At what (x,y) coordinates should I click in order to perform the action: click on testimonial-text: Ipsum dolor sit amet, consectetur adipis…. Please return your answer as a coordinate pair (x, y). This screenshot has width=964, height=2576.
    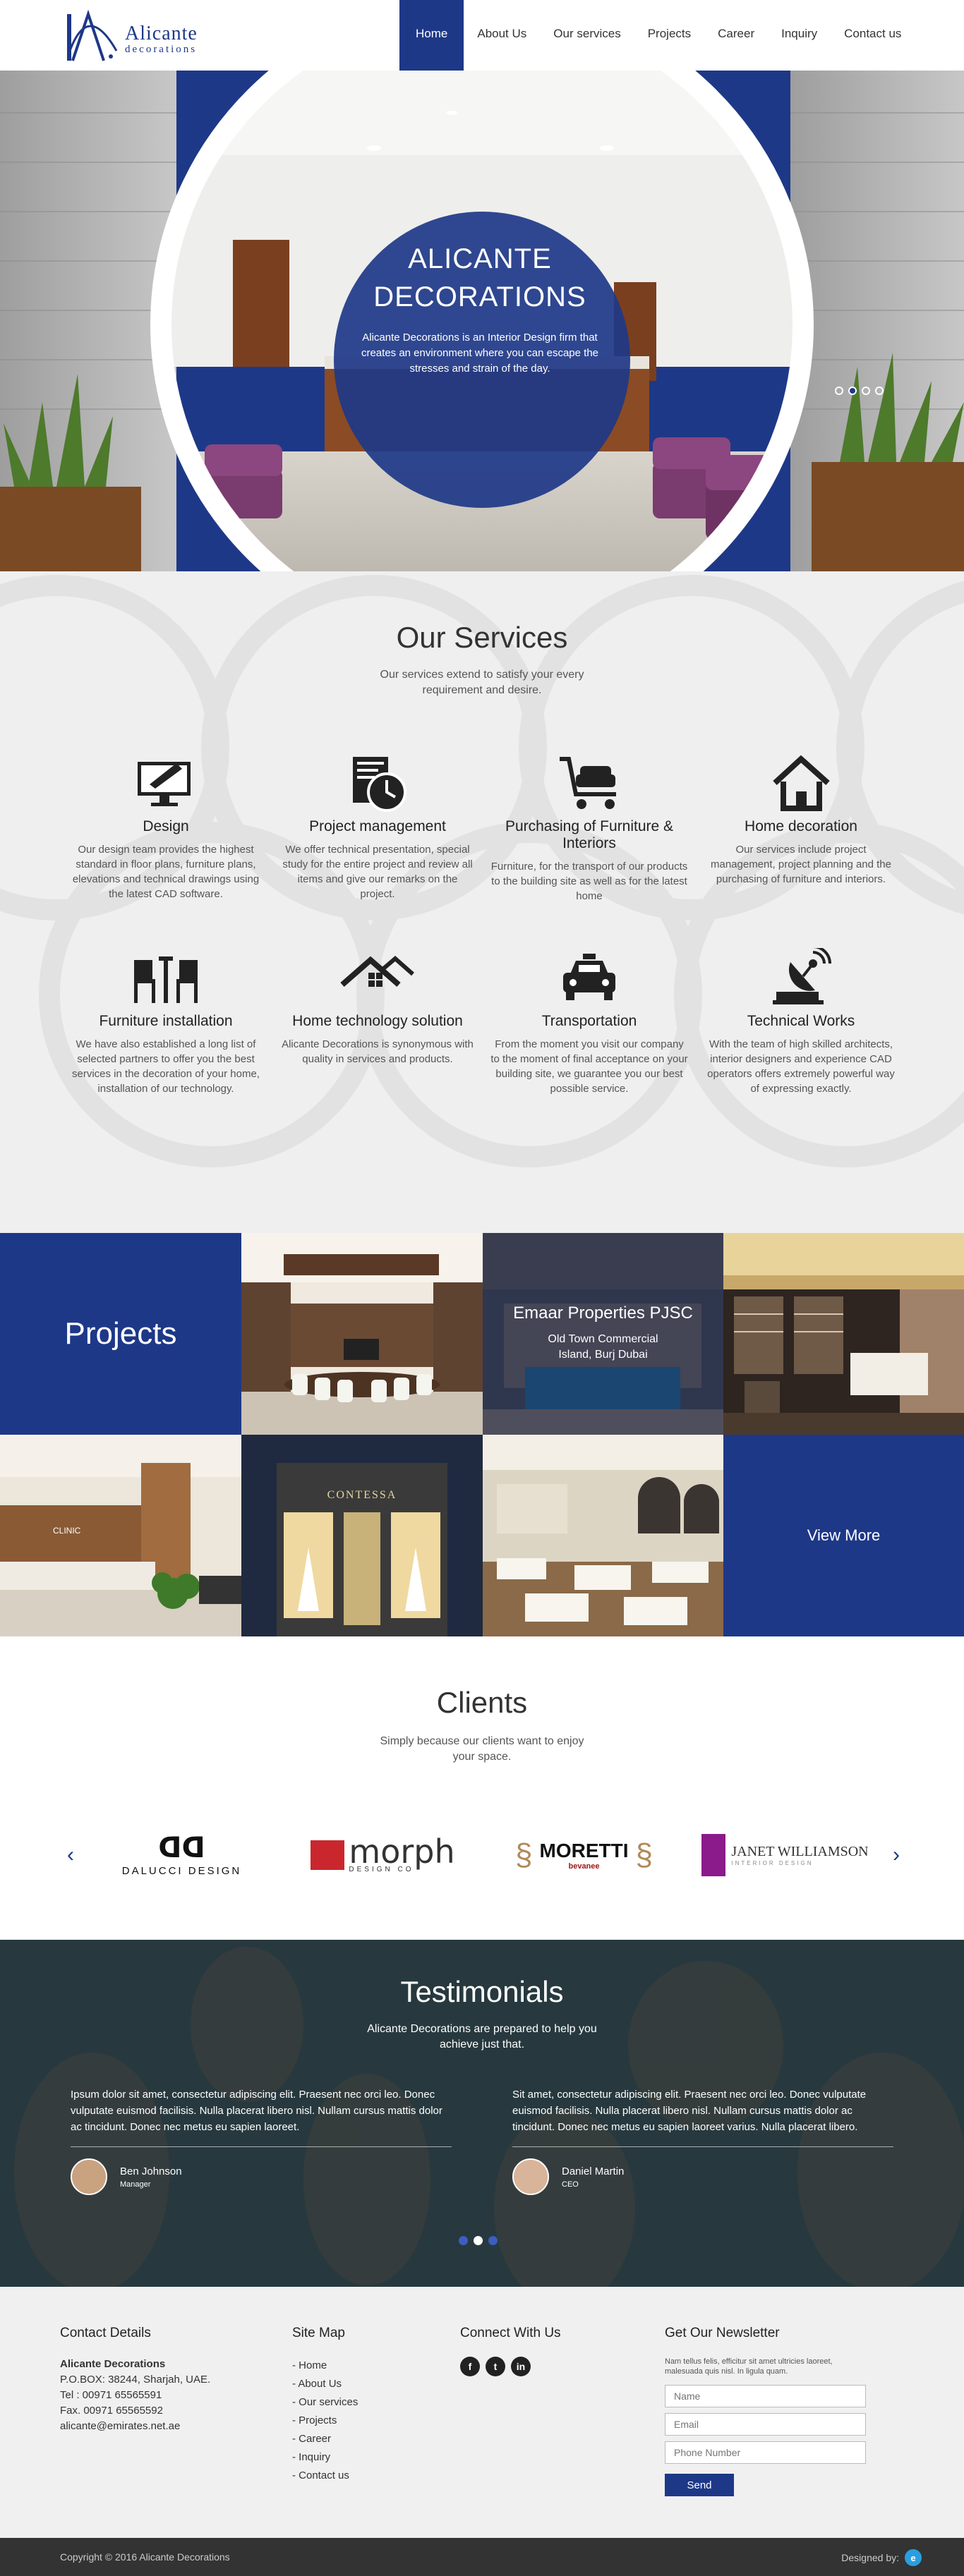
    Looking at the image, I should click on (261, 2116).